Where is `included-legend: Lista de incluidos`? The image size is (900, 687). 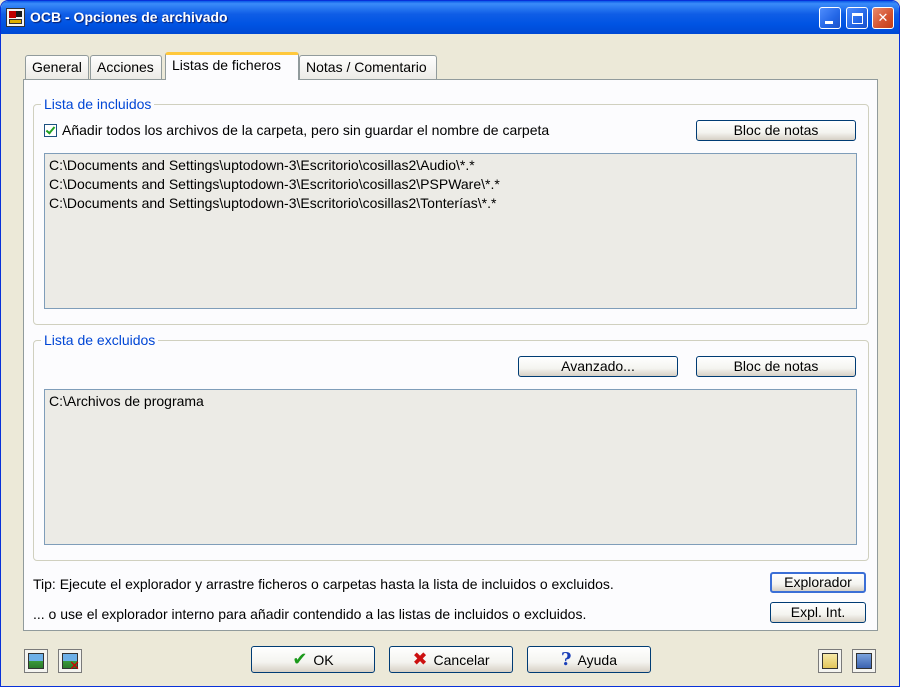 included-legend: Lista de incluidos is located at coordinates (98, 104).